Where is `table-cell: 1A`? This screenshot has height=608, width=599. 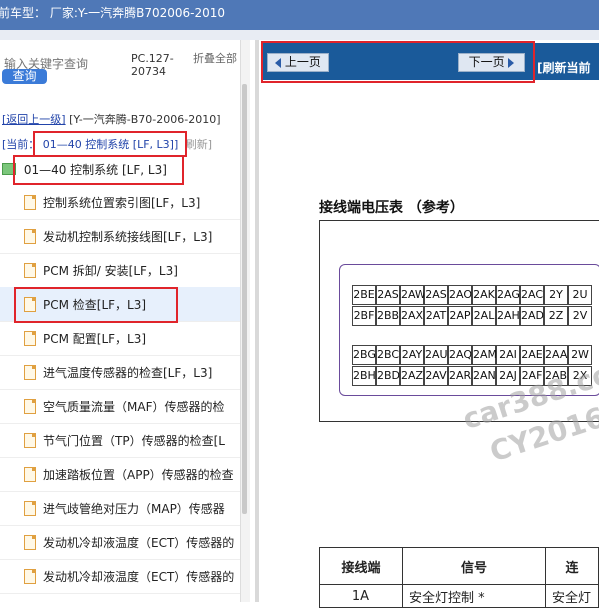 table-cell: 1A is located at coordinates (361, 596).